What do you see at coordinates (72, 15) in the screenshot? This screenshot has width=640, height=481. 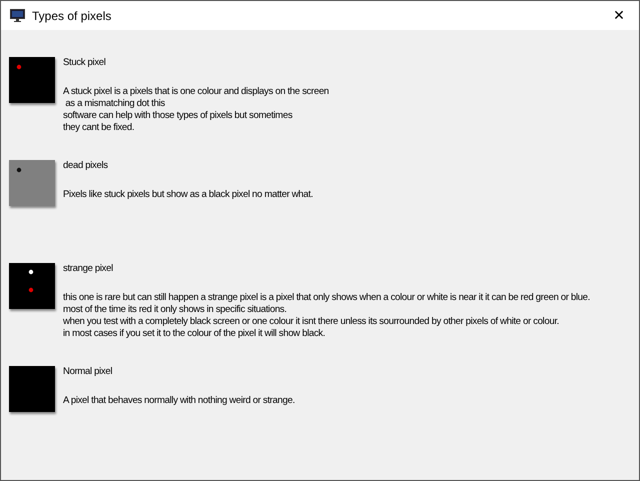 I see `window-title: Types of pixels` at bounding box center [72, 15].